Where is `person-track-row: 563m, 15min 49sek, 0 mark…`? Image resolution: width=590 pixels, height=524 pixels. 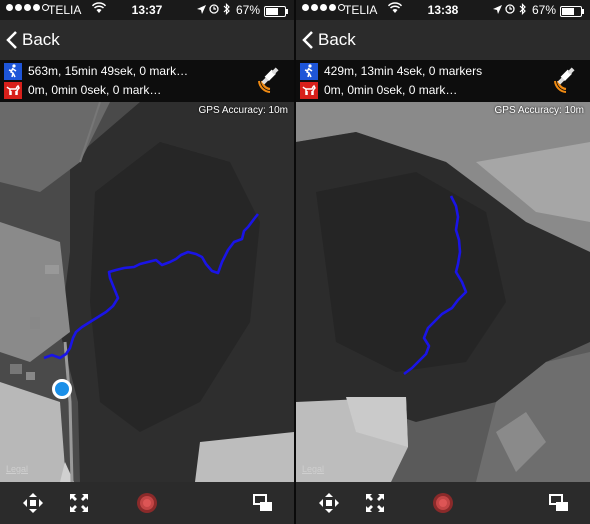 person-track-row: 563m, 15min 49sek, 0 mark… is located at coordinates (96, 71).